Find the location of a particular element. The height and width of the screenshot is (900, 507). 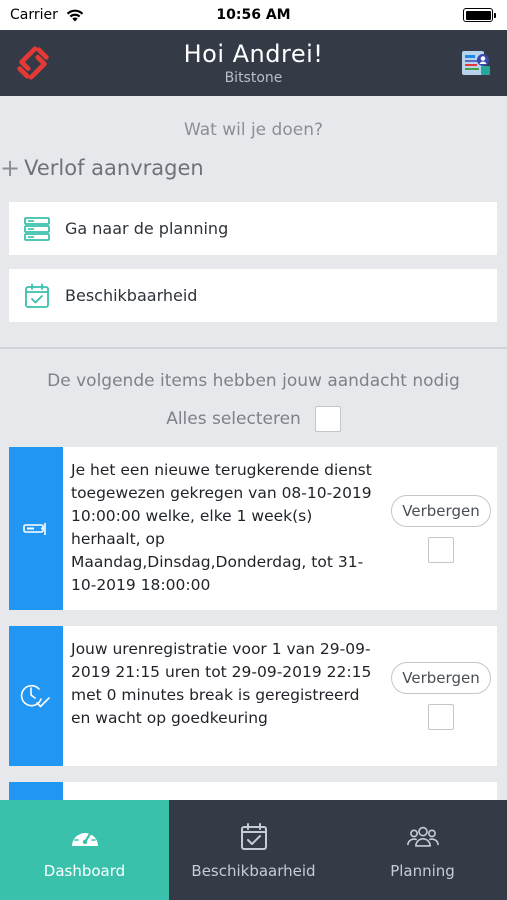

wifi-icon is located at coordinates (75, 15).